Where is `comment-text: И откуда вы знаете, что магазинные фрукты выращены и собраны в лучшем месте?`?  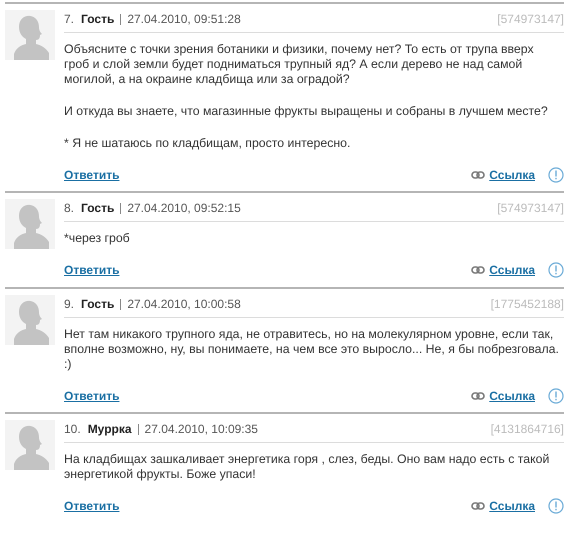
comment-text: И откуда вы знаете, что магазинные фрукты выращены и собраны в лучшем месте? is located at coordinates (306, 111).